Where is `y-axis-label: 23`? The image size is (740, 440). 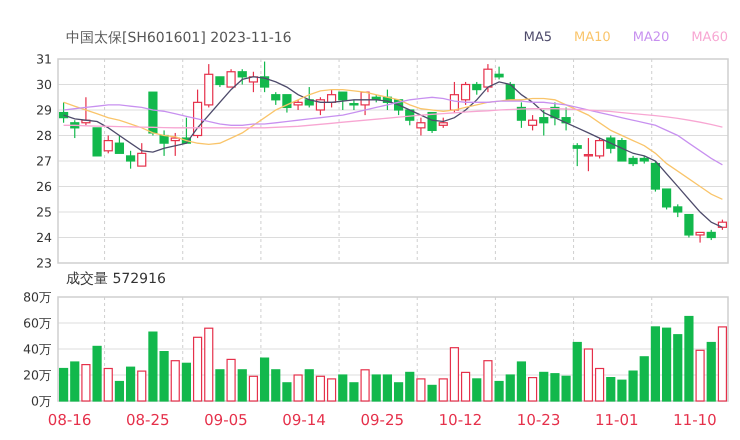
y-axis-label: 23 is located at coordinates (44, 263).